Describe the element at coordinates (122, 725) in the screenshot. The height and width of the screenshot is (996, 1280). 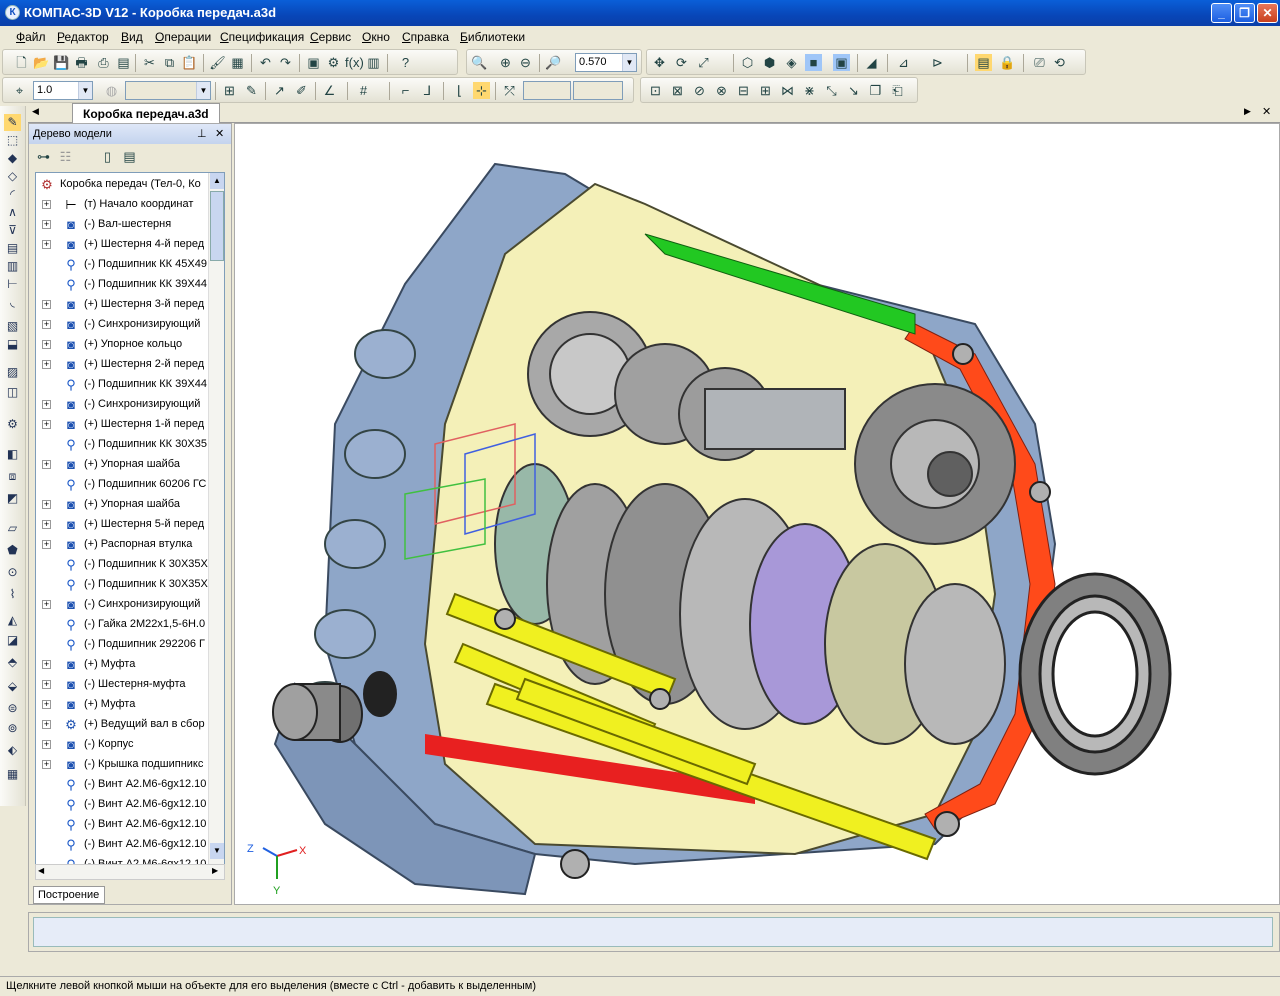
I see `tree-item: + ⚙ (+) Ведущий вал в сбор` at that location.